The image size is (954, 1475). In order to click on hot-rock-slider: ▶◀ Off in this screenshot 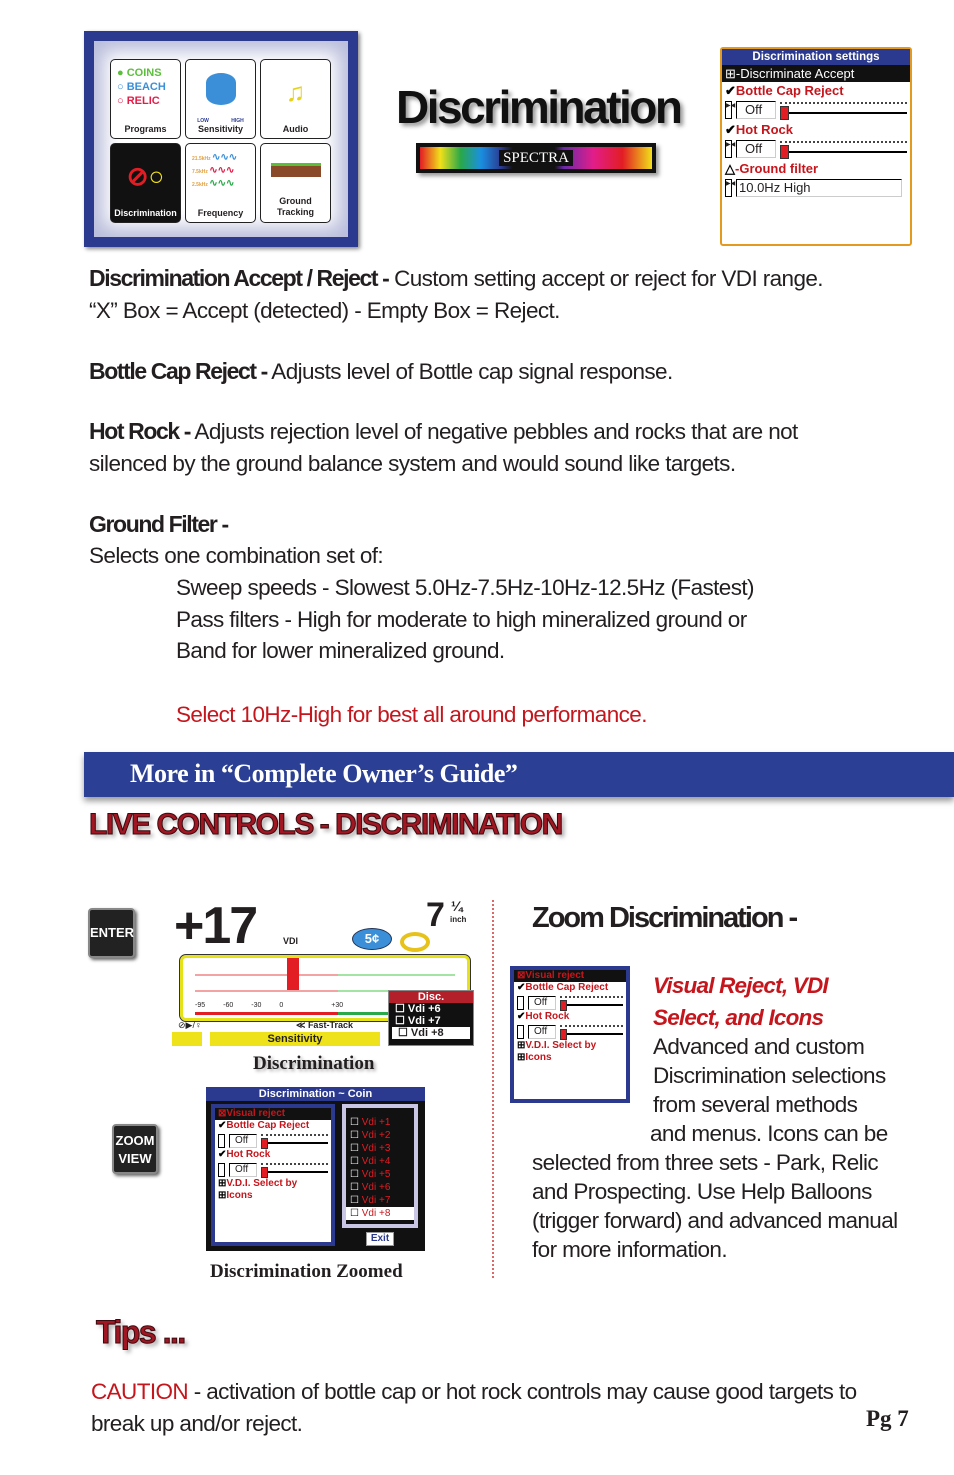, I will do `click(816, 149)`.